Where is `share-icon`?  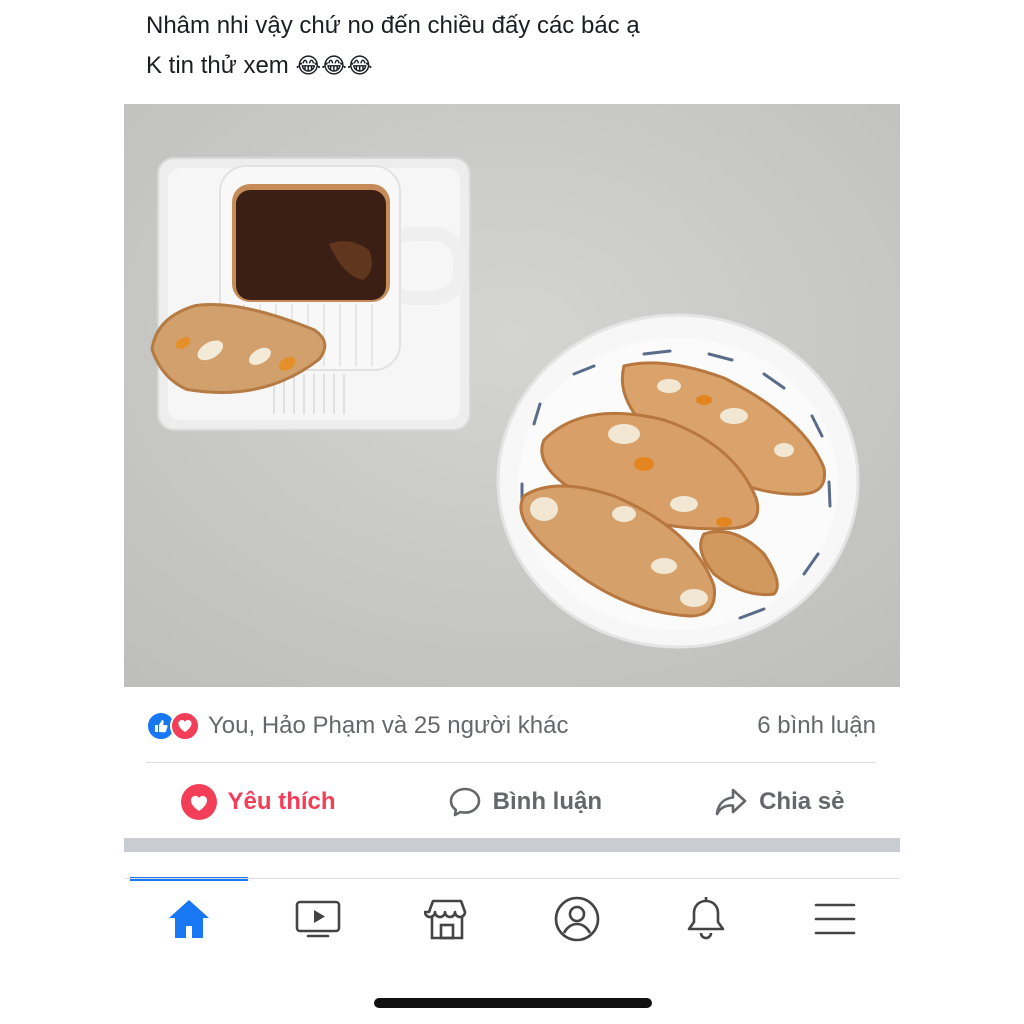 share-icon is located at coordinates (731, 802).